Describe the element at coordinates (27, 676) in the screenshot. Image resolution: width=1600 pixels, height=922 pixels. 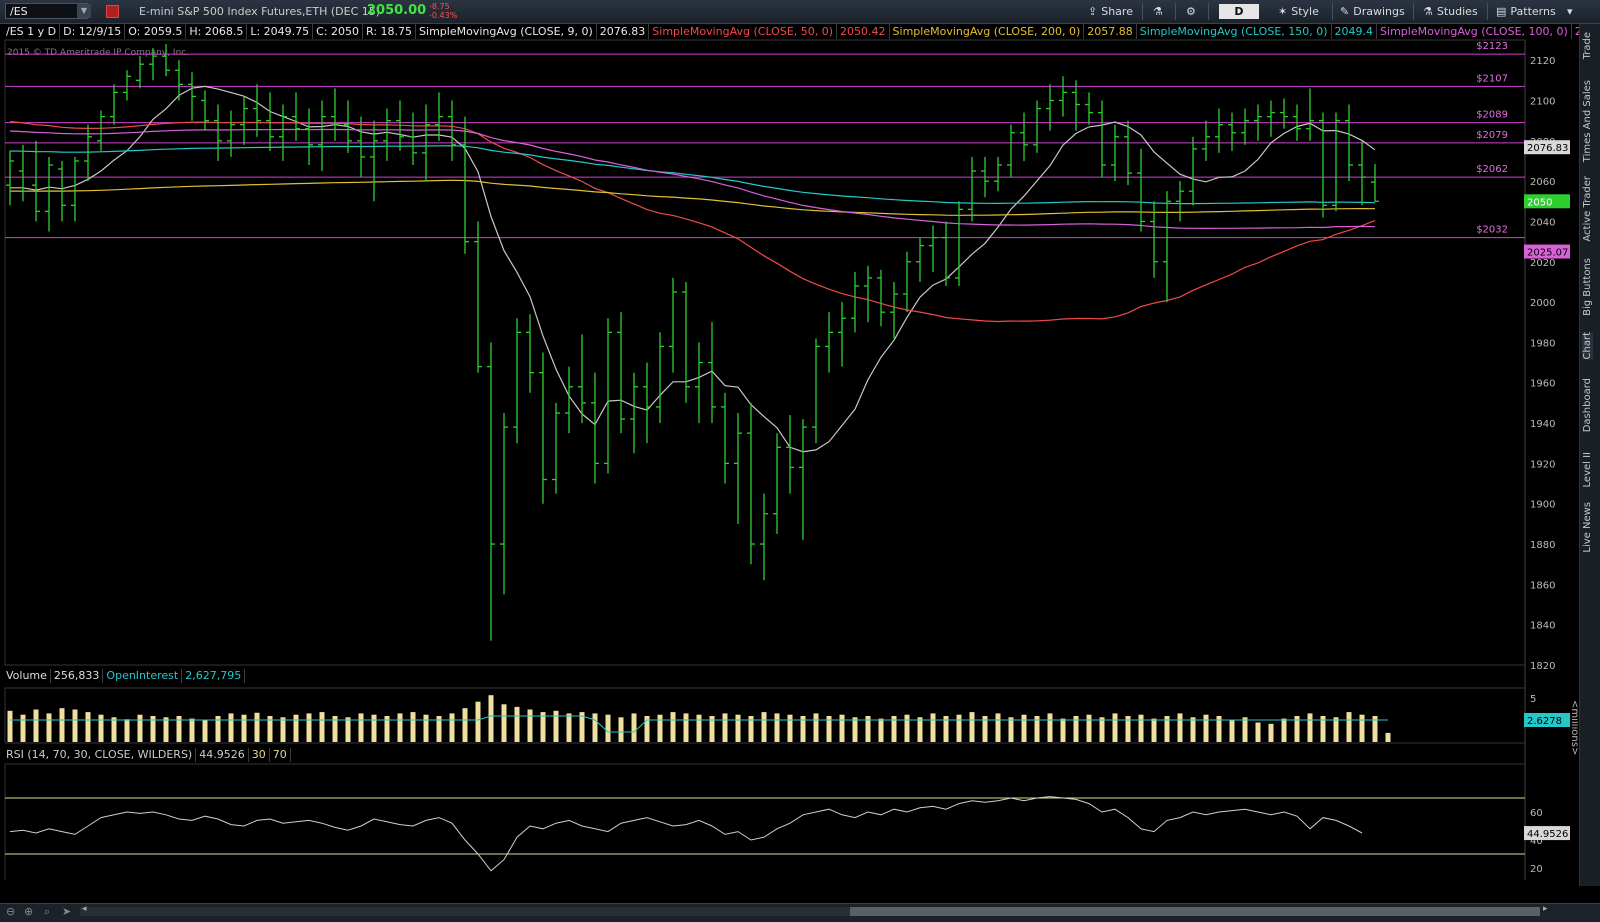
I see `volume-label: Volume` at that location.